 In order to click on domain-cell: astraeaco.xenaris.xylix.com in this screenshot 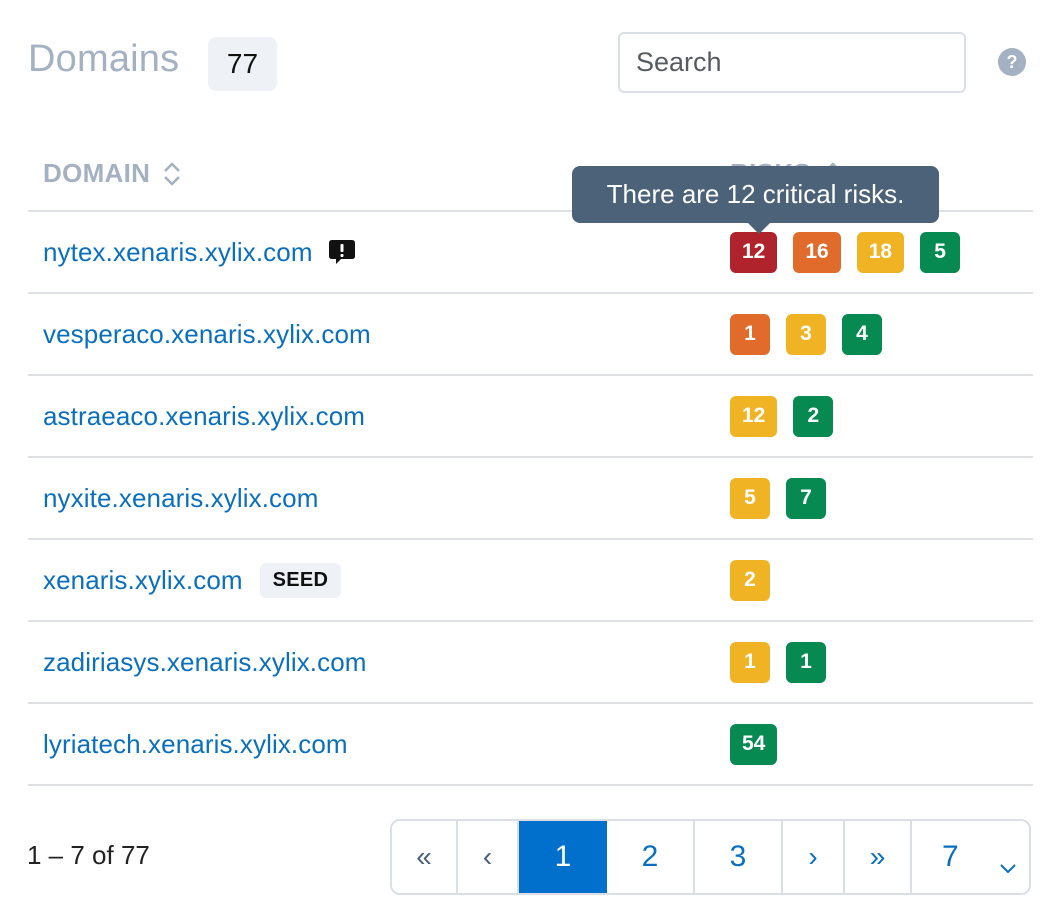, I will do `click(204, 416)`.